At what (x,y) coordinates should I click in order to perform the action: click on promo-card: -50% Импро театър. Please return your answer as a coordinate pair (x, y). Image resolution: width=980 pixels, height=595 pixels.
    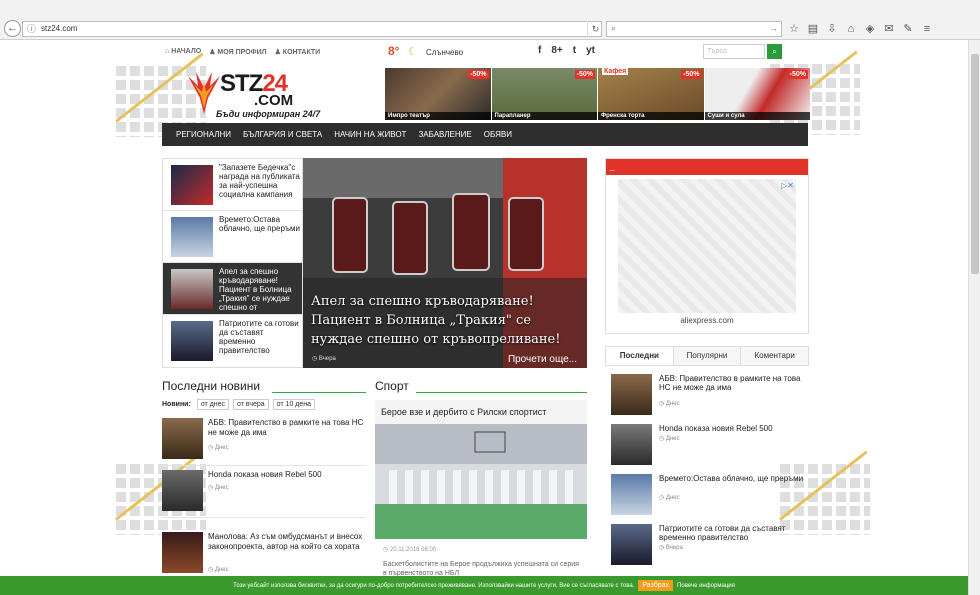
    Looking at the image, I should click on (438, 94).